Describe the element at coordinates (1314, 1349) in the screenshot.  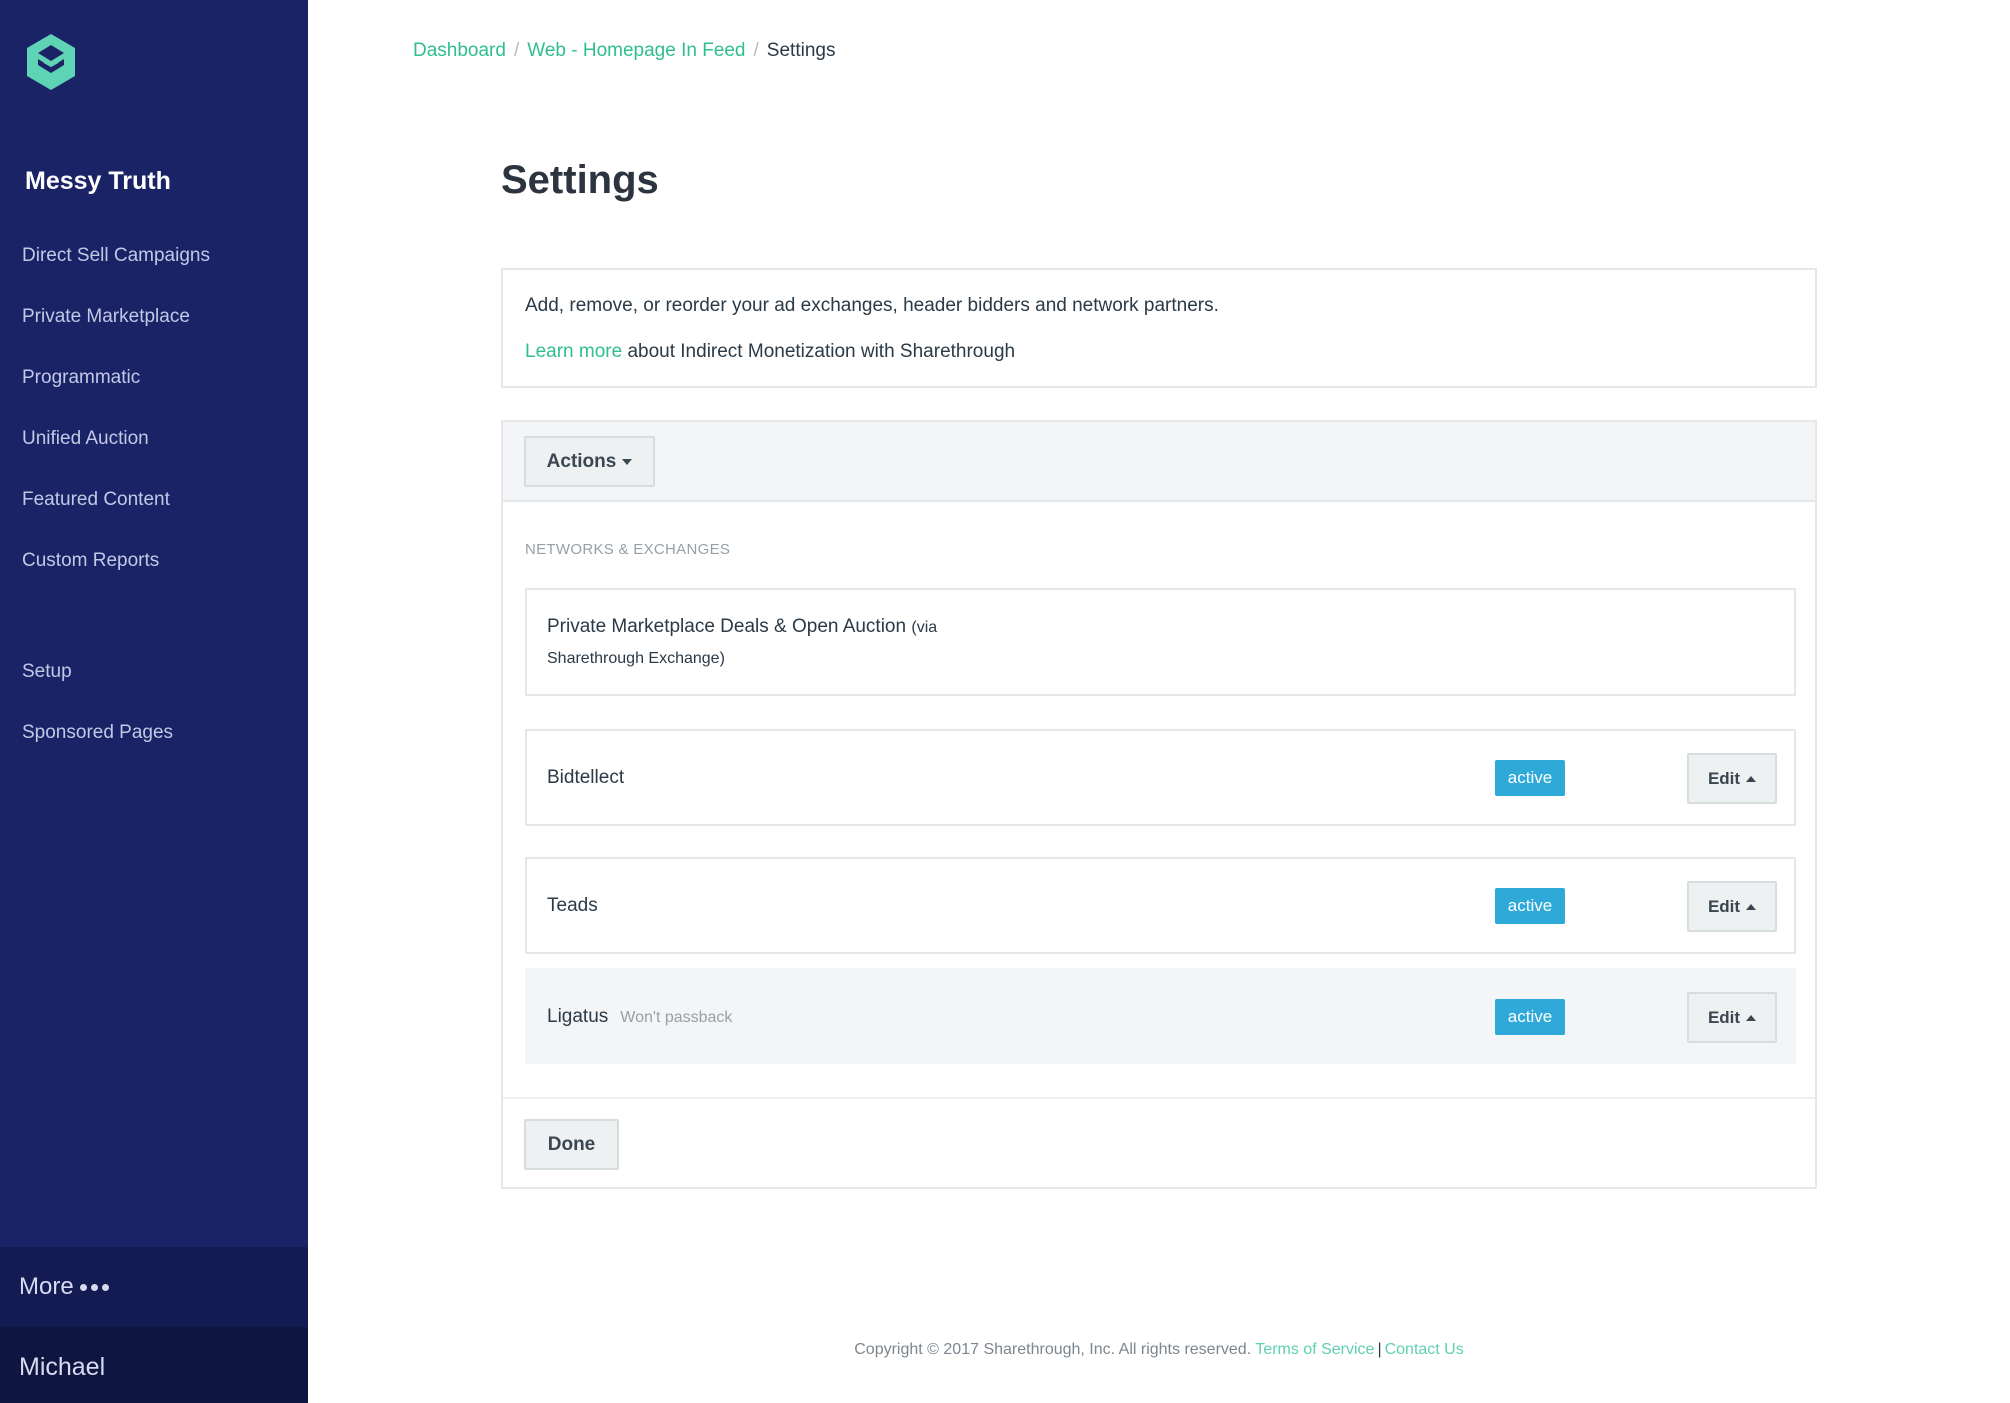
I see `terms-of-service-link: Terms of Service` at that location.